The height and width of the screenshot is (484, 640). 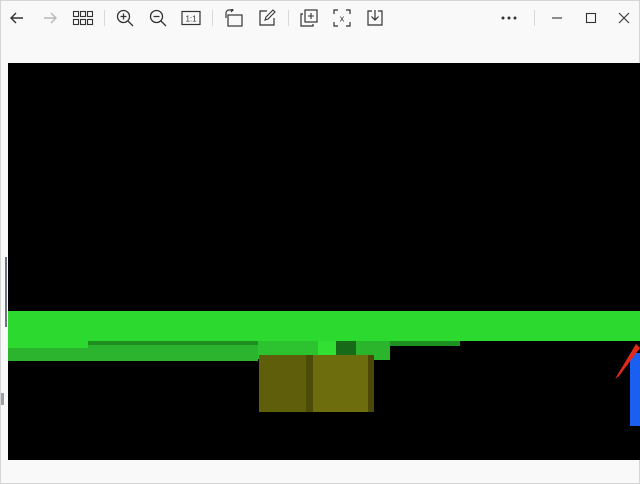 I want to click on rotate-icon, so click(x=234, y=18).